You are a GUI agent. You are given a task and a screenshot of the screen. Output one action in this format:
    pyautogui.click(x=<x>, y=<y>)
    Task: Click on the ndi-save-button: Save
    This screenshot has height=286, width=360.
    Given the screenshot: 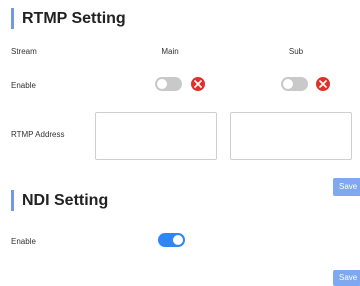 What is the action you would take?
    pyautogui.click(x=346, y=278)
    